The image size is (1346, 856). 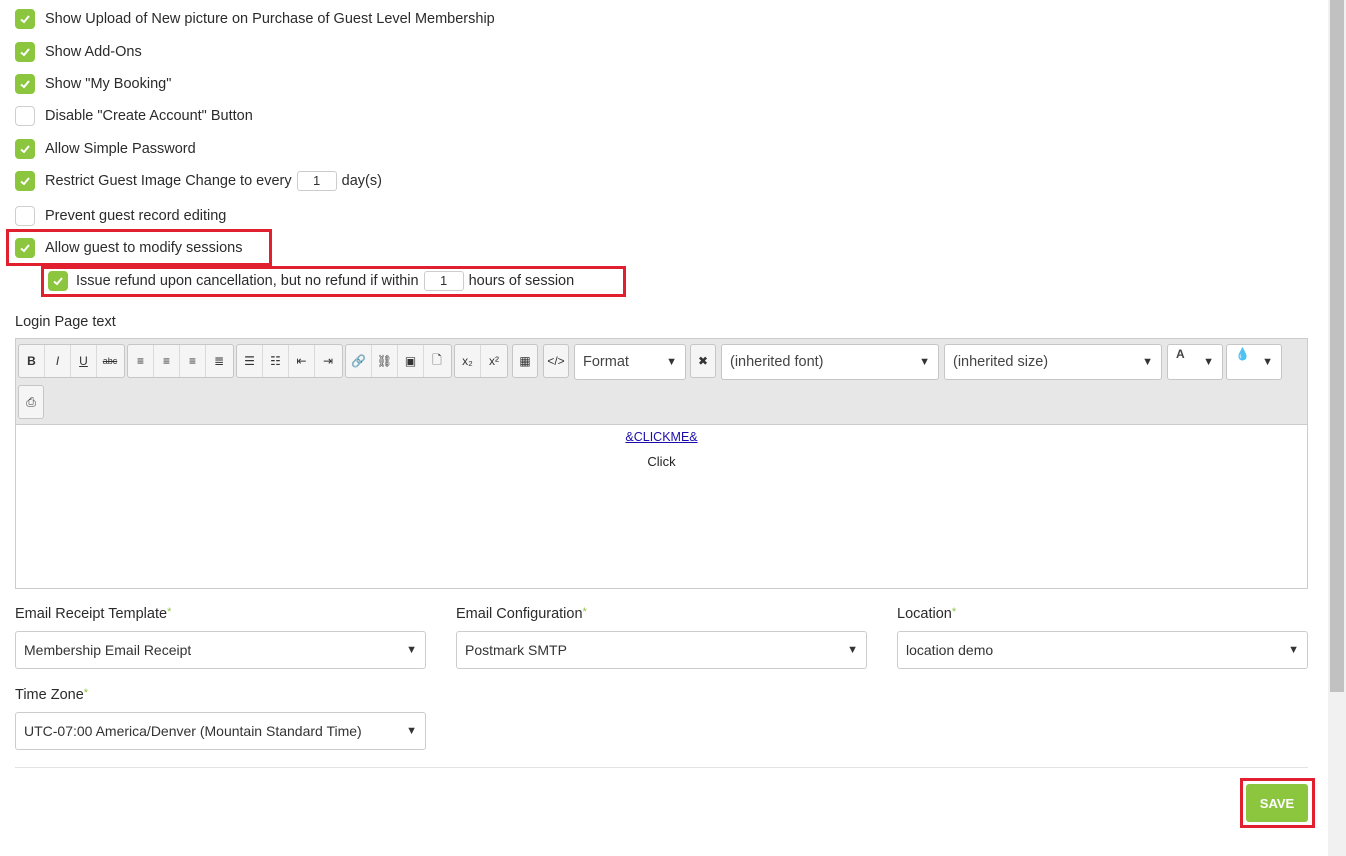 What do you see at coordinates (58, 361) in the screenshot?
I see `italic-icon: I` at bounding box center [58, 361].